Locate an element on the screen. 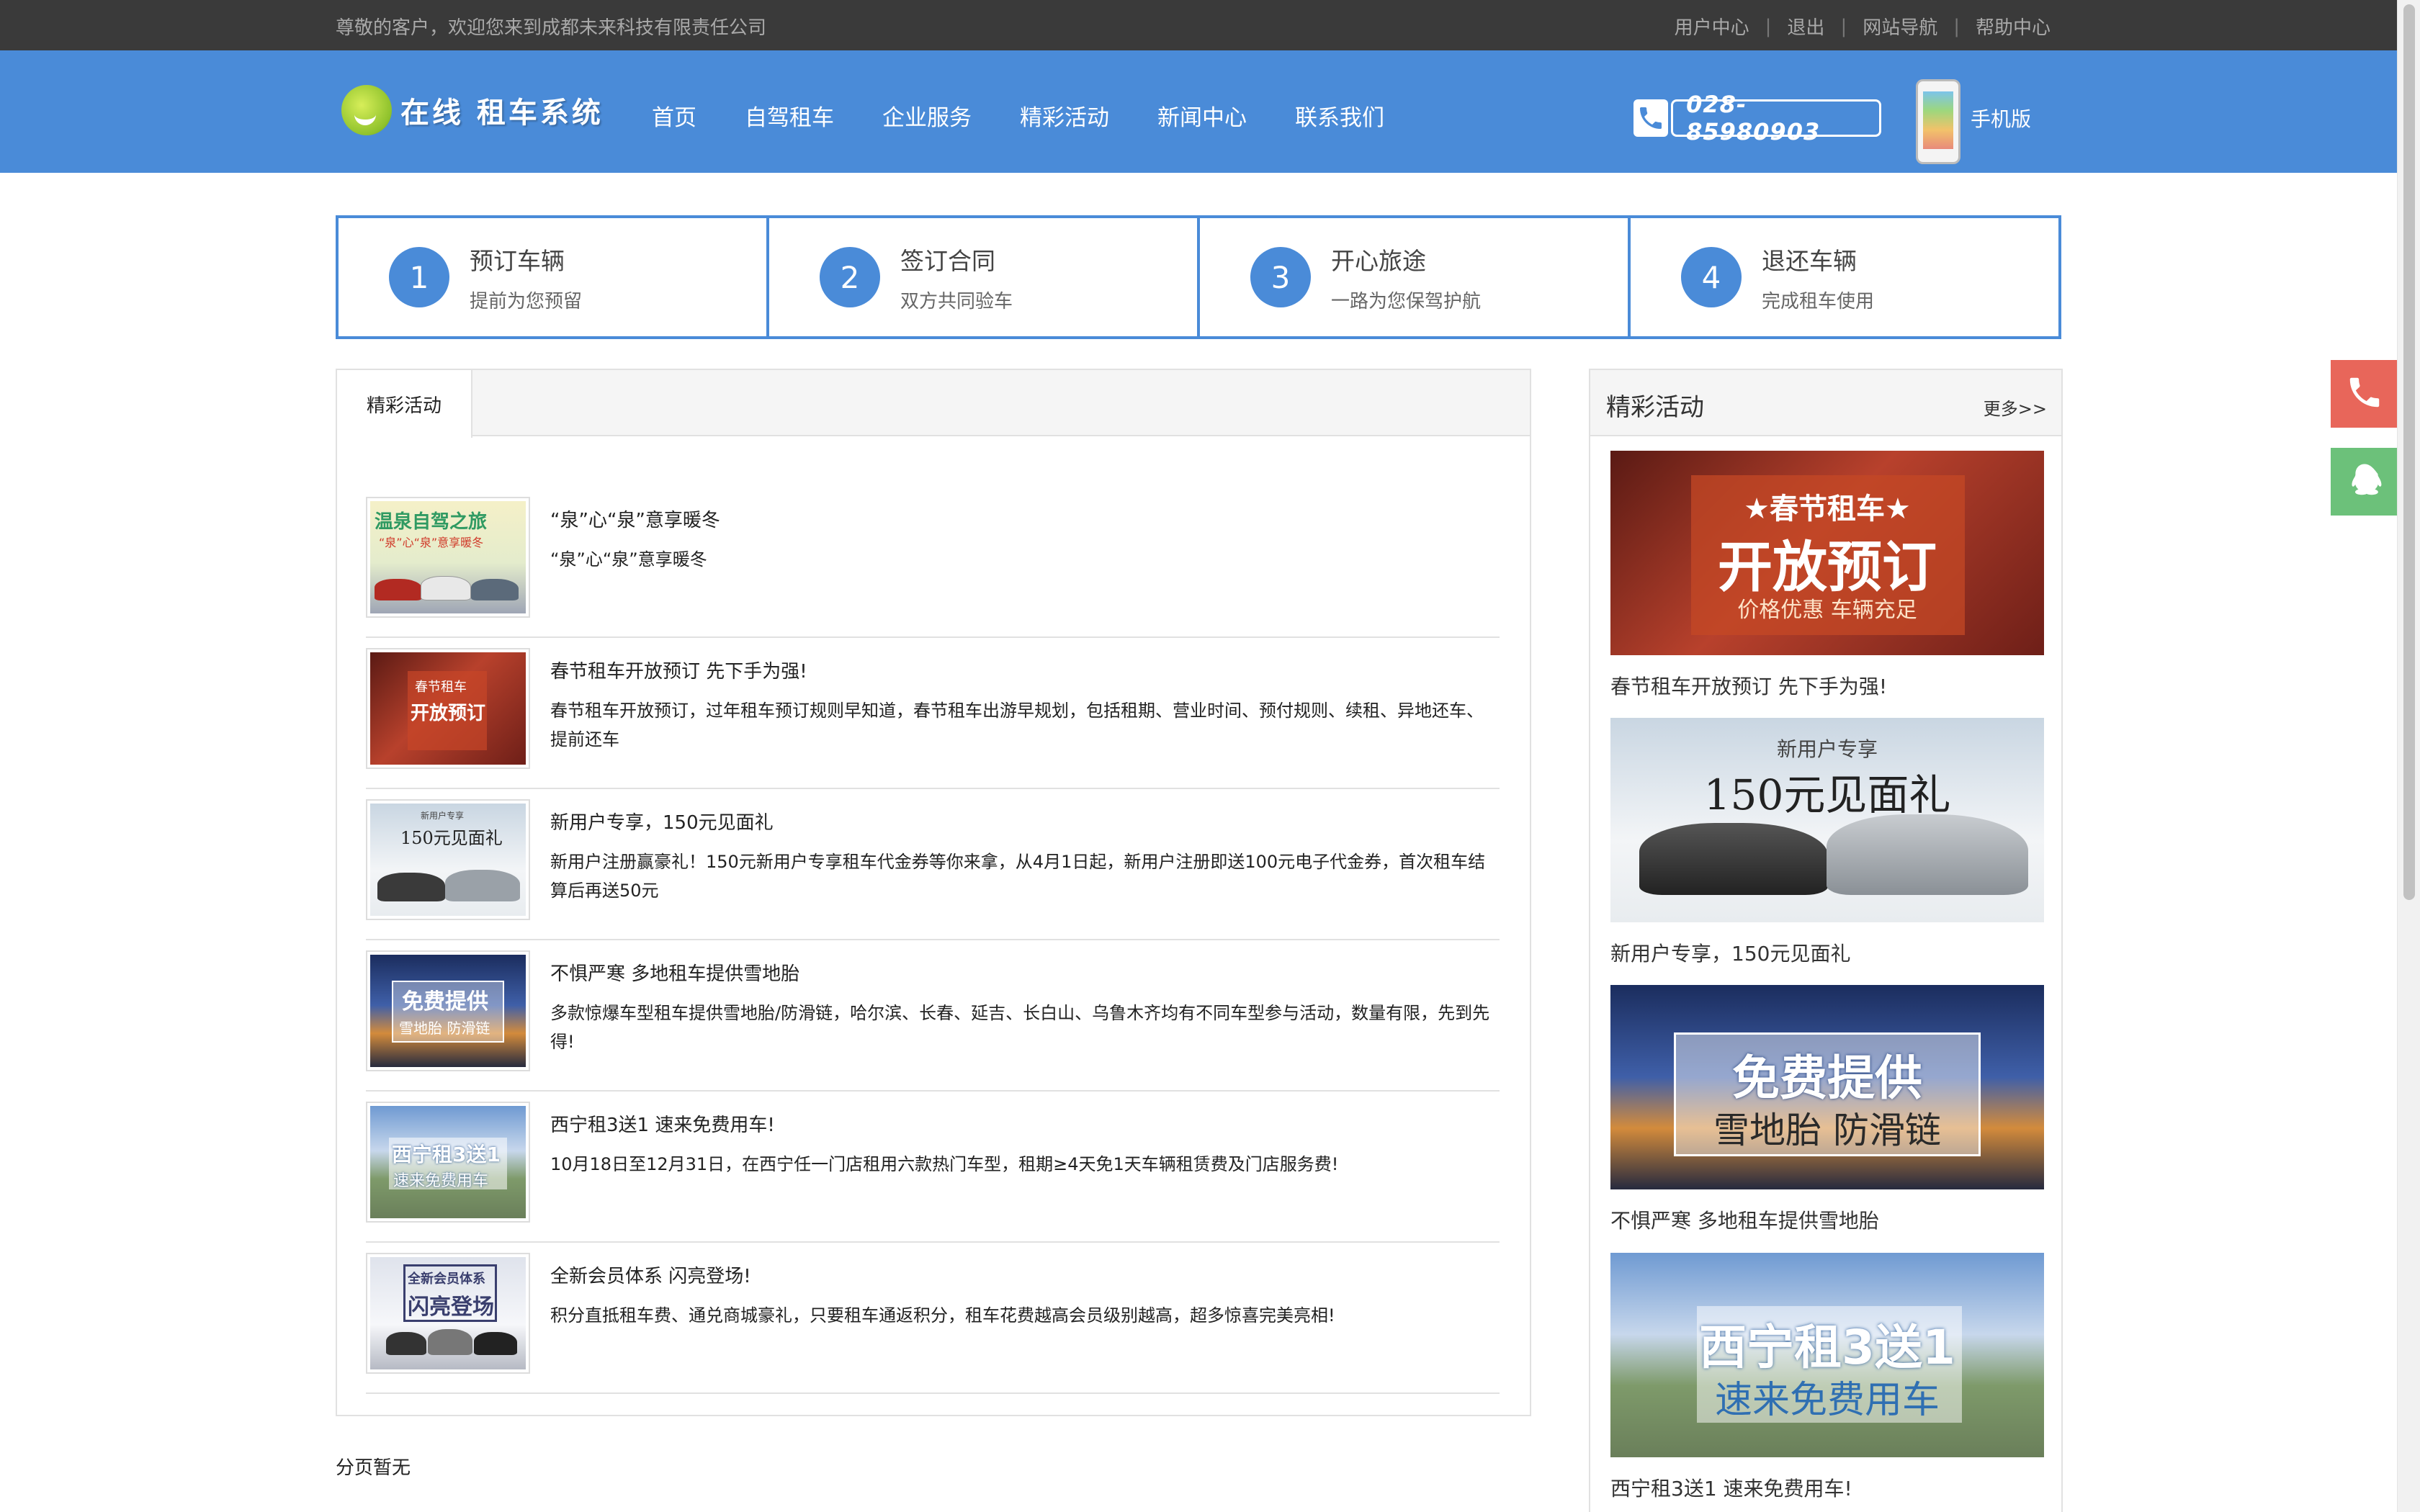 This screenshot has height=1512, width=2420. site-nav-link: 网站导航 is located at coordinates (1900, 26).